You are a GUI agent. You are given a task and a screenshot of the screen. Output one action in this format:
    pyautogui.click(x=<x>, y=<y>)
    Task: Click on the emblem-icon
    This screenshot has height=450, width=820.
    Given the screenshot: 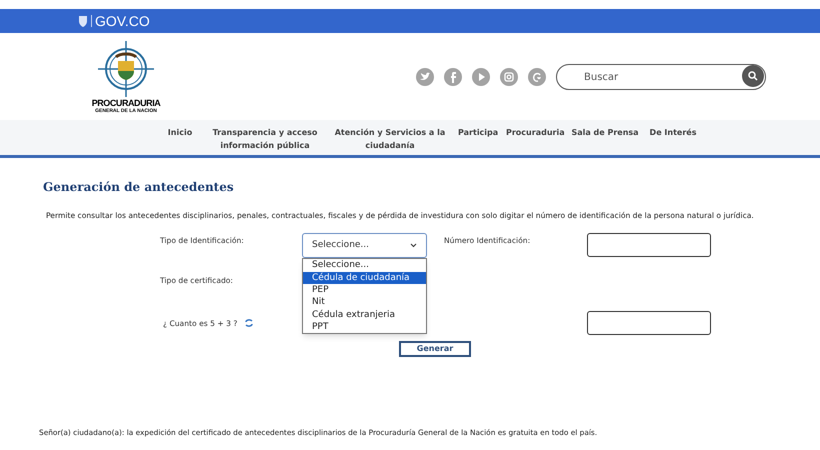 What is the action you would take?
    pyautogui.click(x=126, y=69)
    